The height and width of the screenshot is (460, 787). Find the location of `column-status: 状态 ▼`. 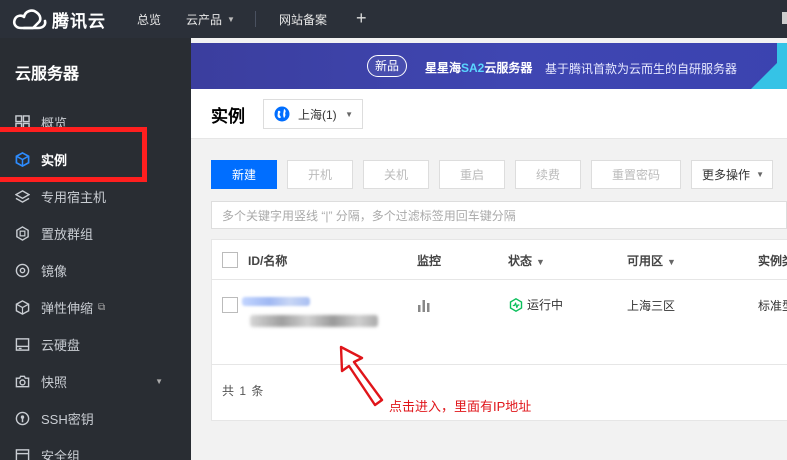

column-status: 状态 ▼ is located at coordinates (526, 260).